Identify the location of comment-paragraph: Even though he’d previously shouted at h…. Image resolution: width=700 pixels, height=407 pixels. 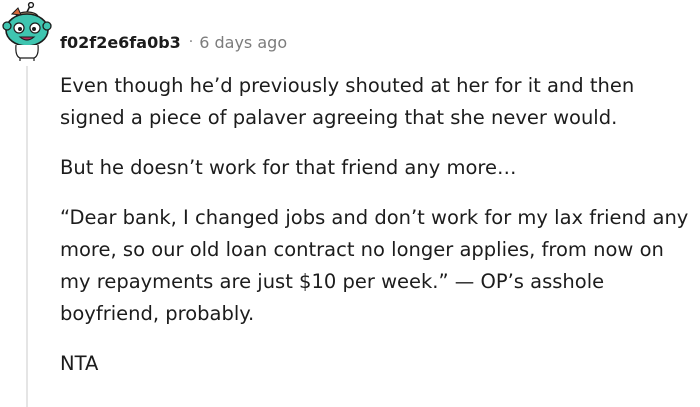
(347, 101).